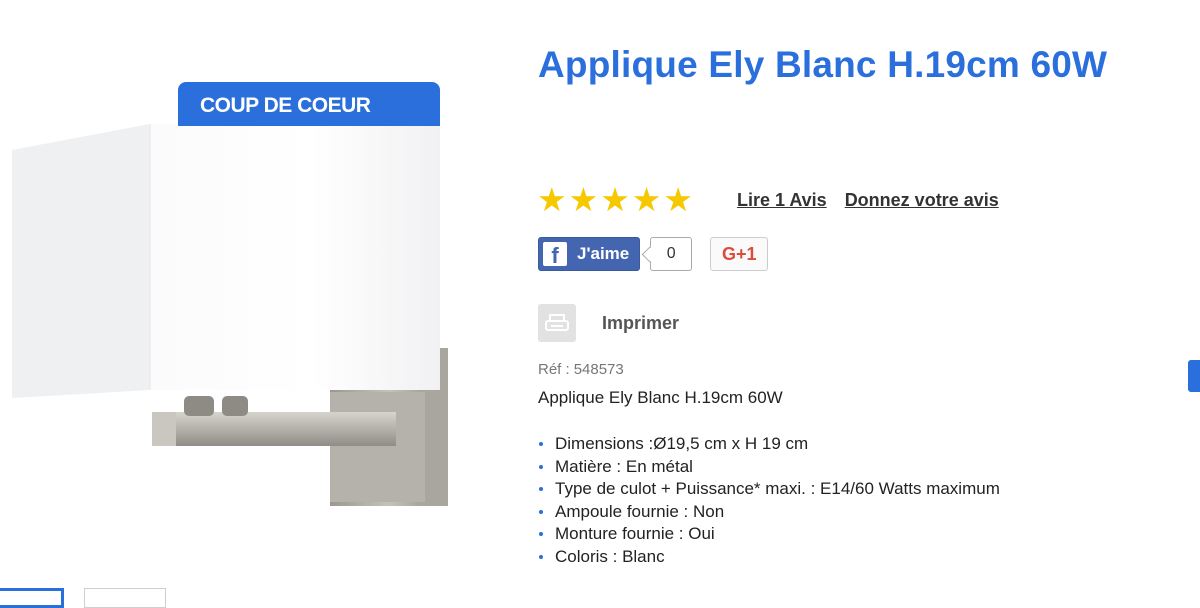  Describe the element at coordinates (309, 104) in the screenshot. I see `coup-de-coeur-badge: COUP DE COEUR` at that location.